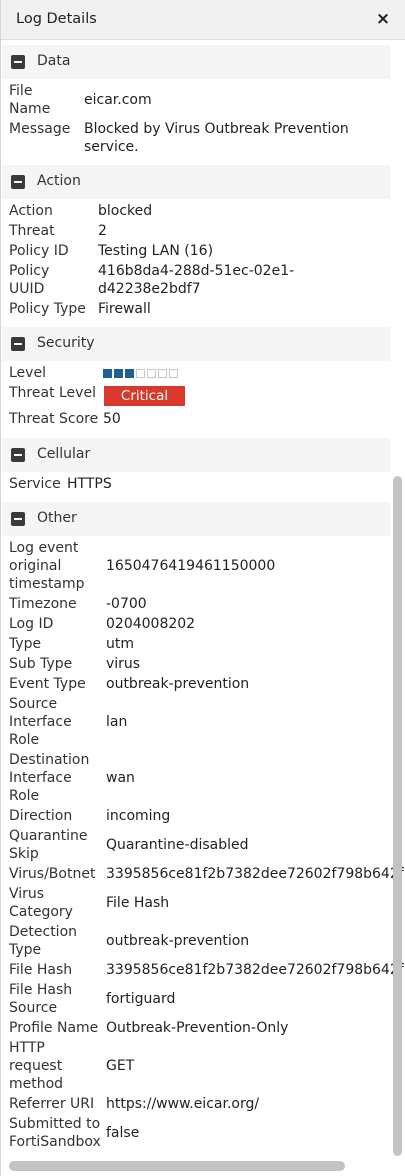  Describe the element at coordinates (41, 999) in the screenshot. I see `label-file-hash-source: File Hash Source` at that location.